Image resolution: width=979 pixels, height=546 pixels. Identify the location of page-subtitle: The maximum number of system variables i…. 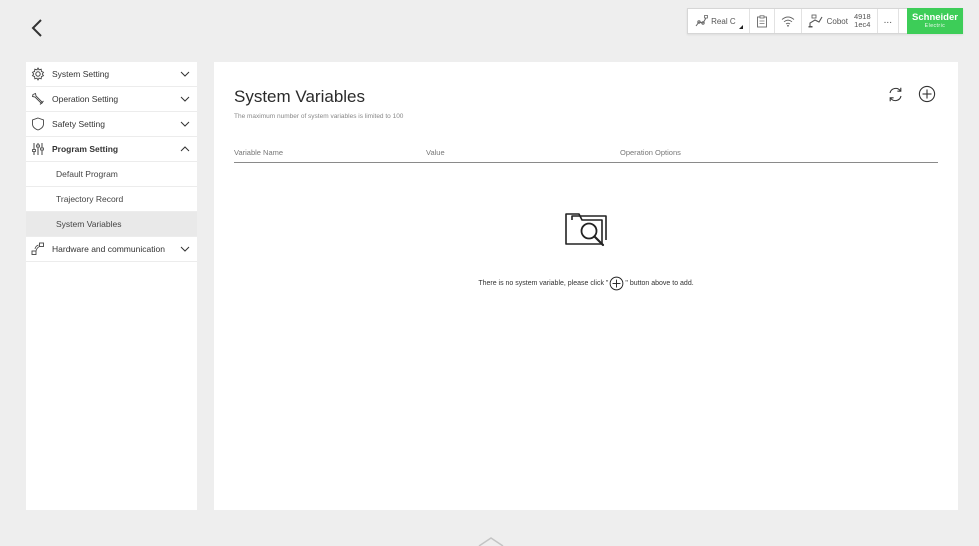
(319, 116).